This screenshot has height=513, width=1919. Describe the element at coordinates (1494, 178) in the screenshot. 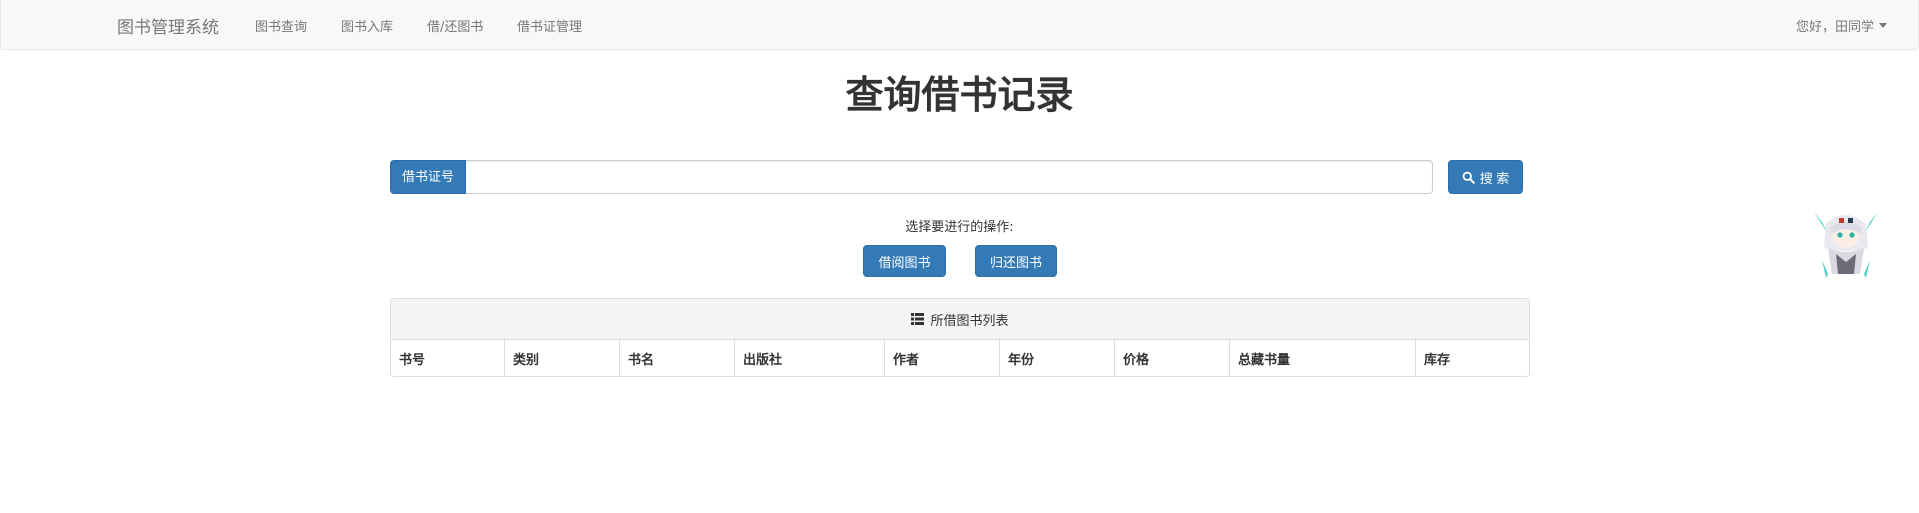

I see `search-button-label: 搜 索` at that location.